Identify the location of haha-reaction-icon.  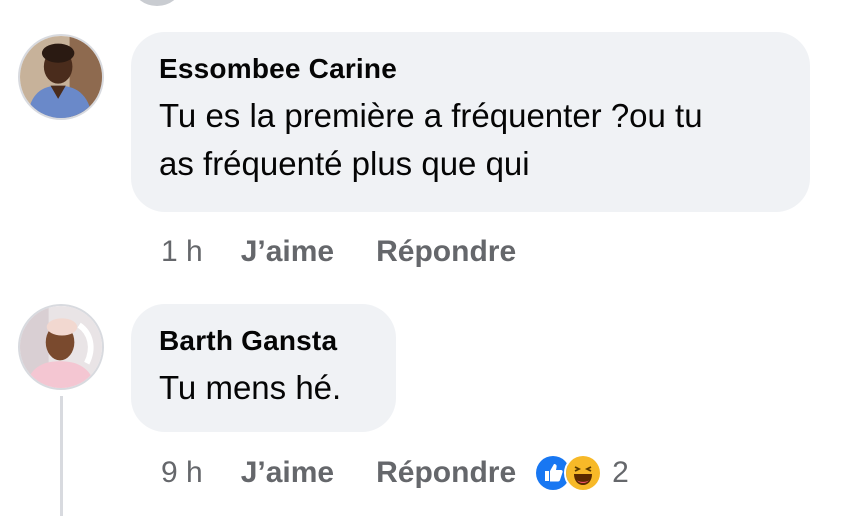
(583, 473).